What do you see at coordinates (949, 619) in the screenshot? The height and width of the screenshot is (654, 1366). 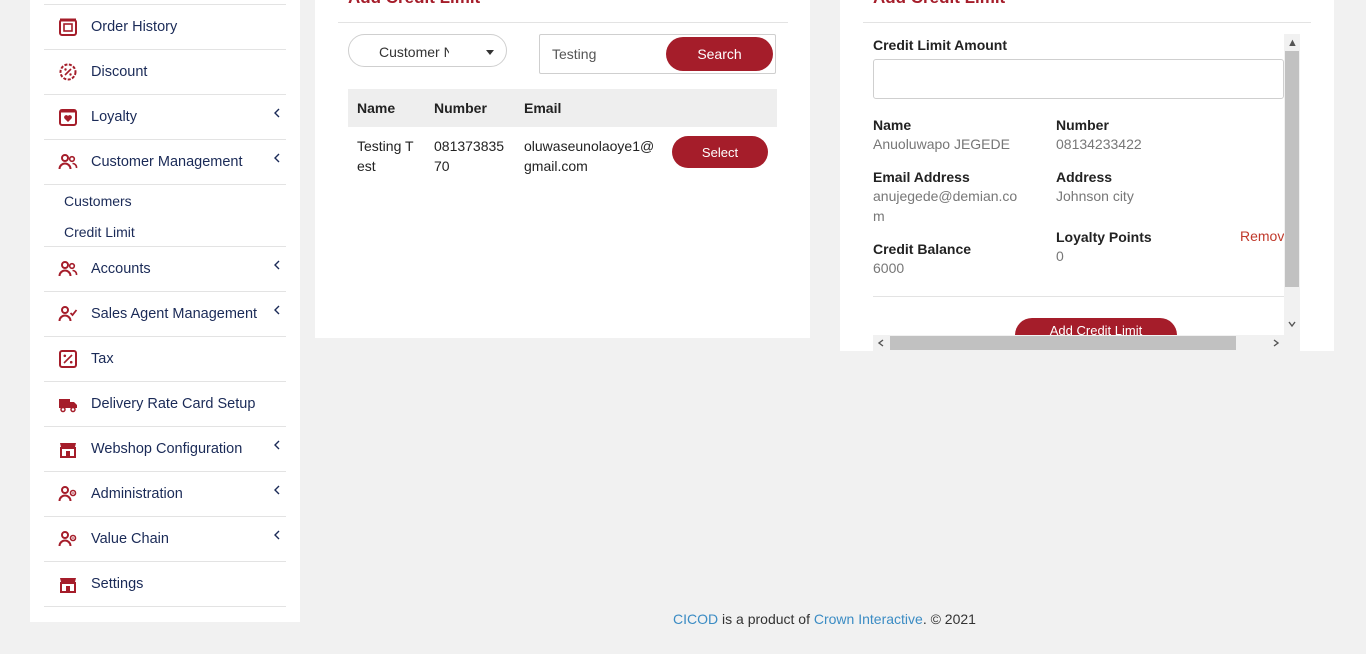 I see `footer-copyright: . © 2021` at bounding box center [949, 619].